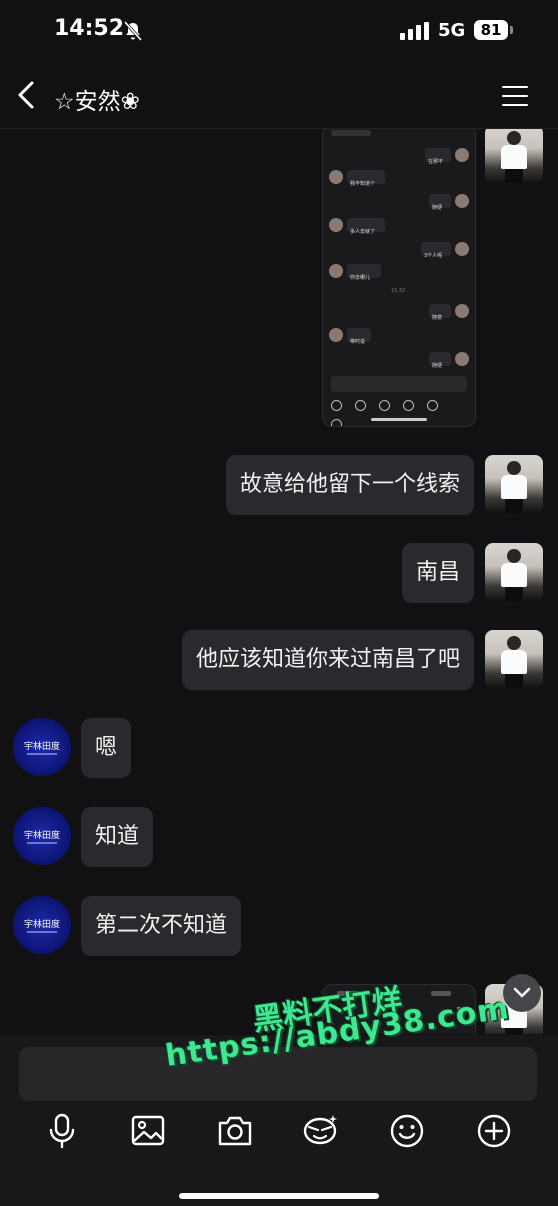 The width and height of the screenshot is (558, 1206). Describe the element at coordinates (494, 1131) in the screenshot. I see `plus-icon` at that location.